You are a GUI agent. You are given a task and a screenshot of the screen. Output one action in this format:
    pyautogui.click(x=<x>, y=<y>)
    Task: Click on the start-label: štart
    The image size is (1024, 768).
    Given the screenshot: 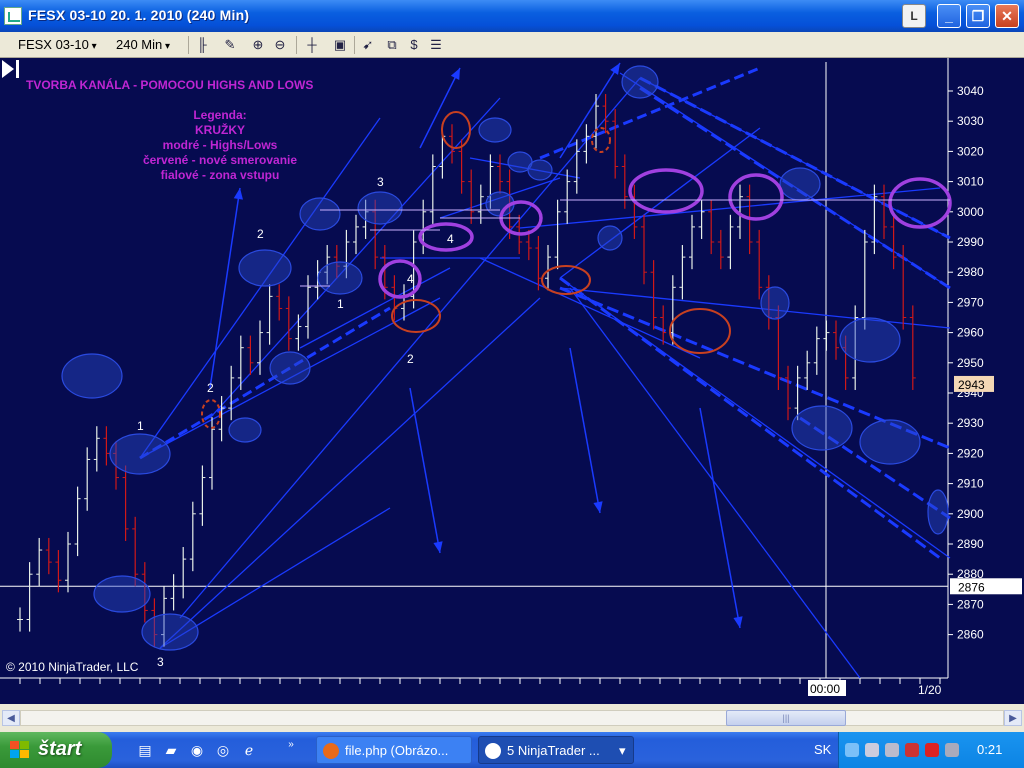 What is the action you would take?
    pyautogui.click(x=60, y=749)
    